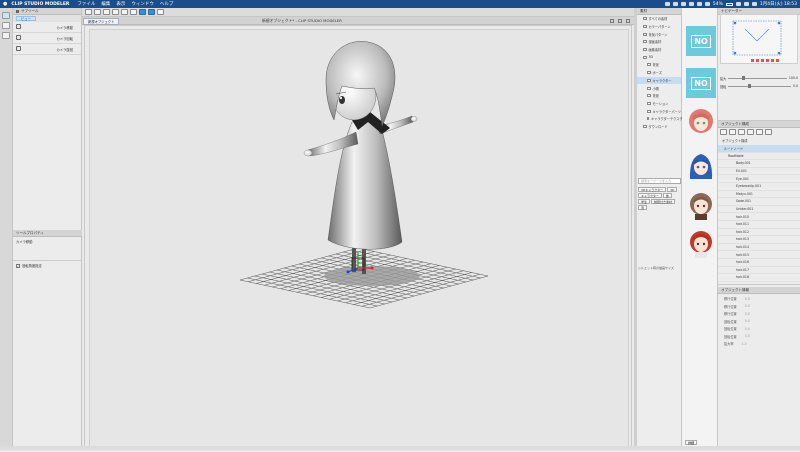 The width and height of the screenshot is (800, 452). What do you see at coordinates (759, 179) in the screenshot?
I see `object-tree-row: Eye.001` at bounding box center [759, 179].